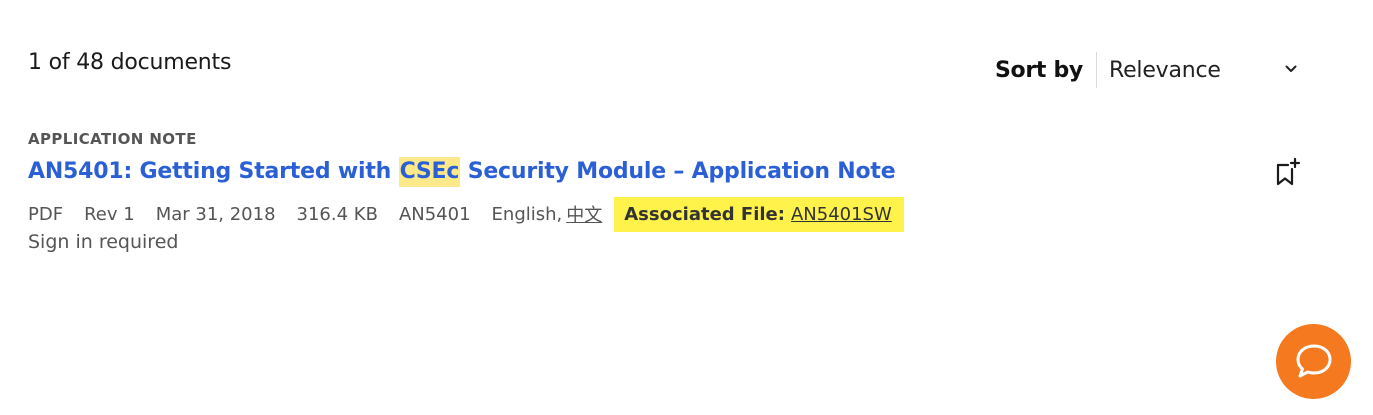 The height and width of the screenshot is (415, 1373). I want to click on sort-dropdown: Relevance, so click(1207, 70).